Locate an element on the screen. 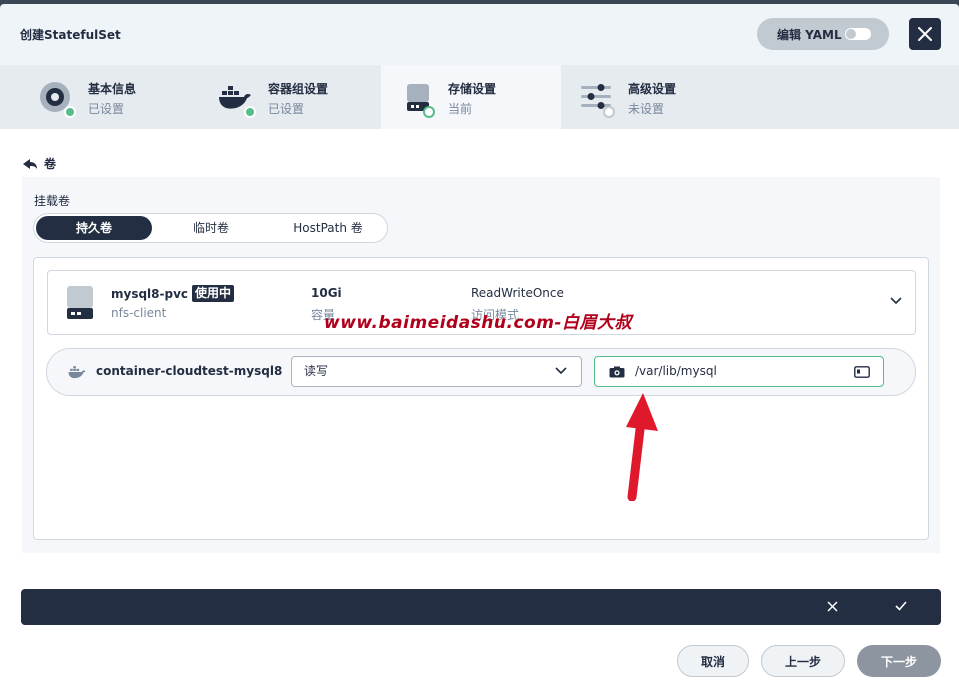 The height and width of the screenshot is (683, 959). check-icon is located at coordinates (901, 606).